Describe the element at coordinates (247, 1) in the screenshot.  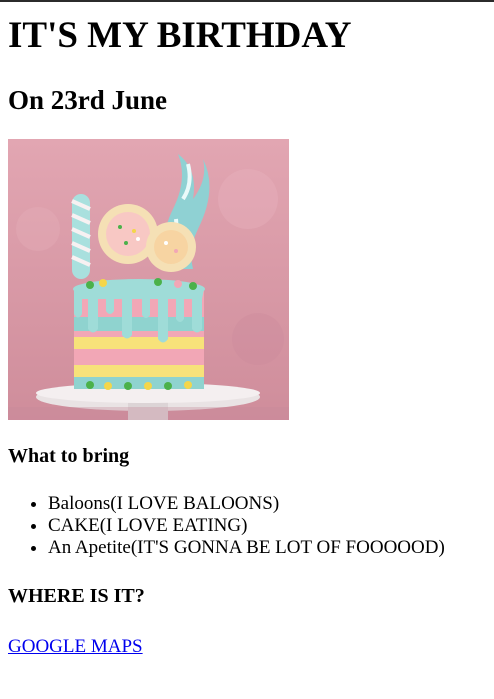
I see `top-border` at that location.